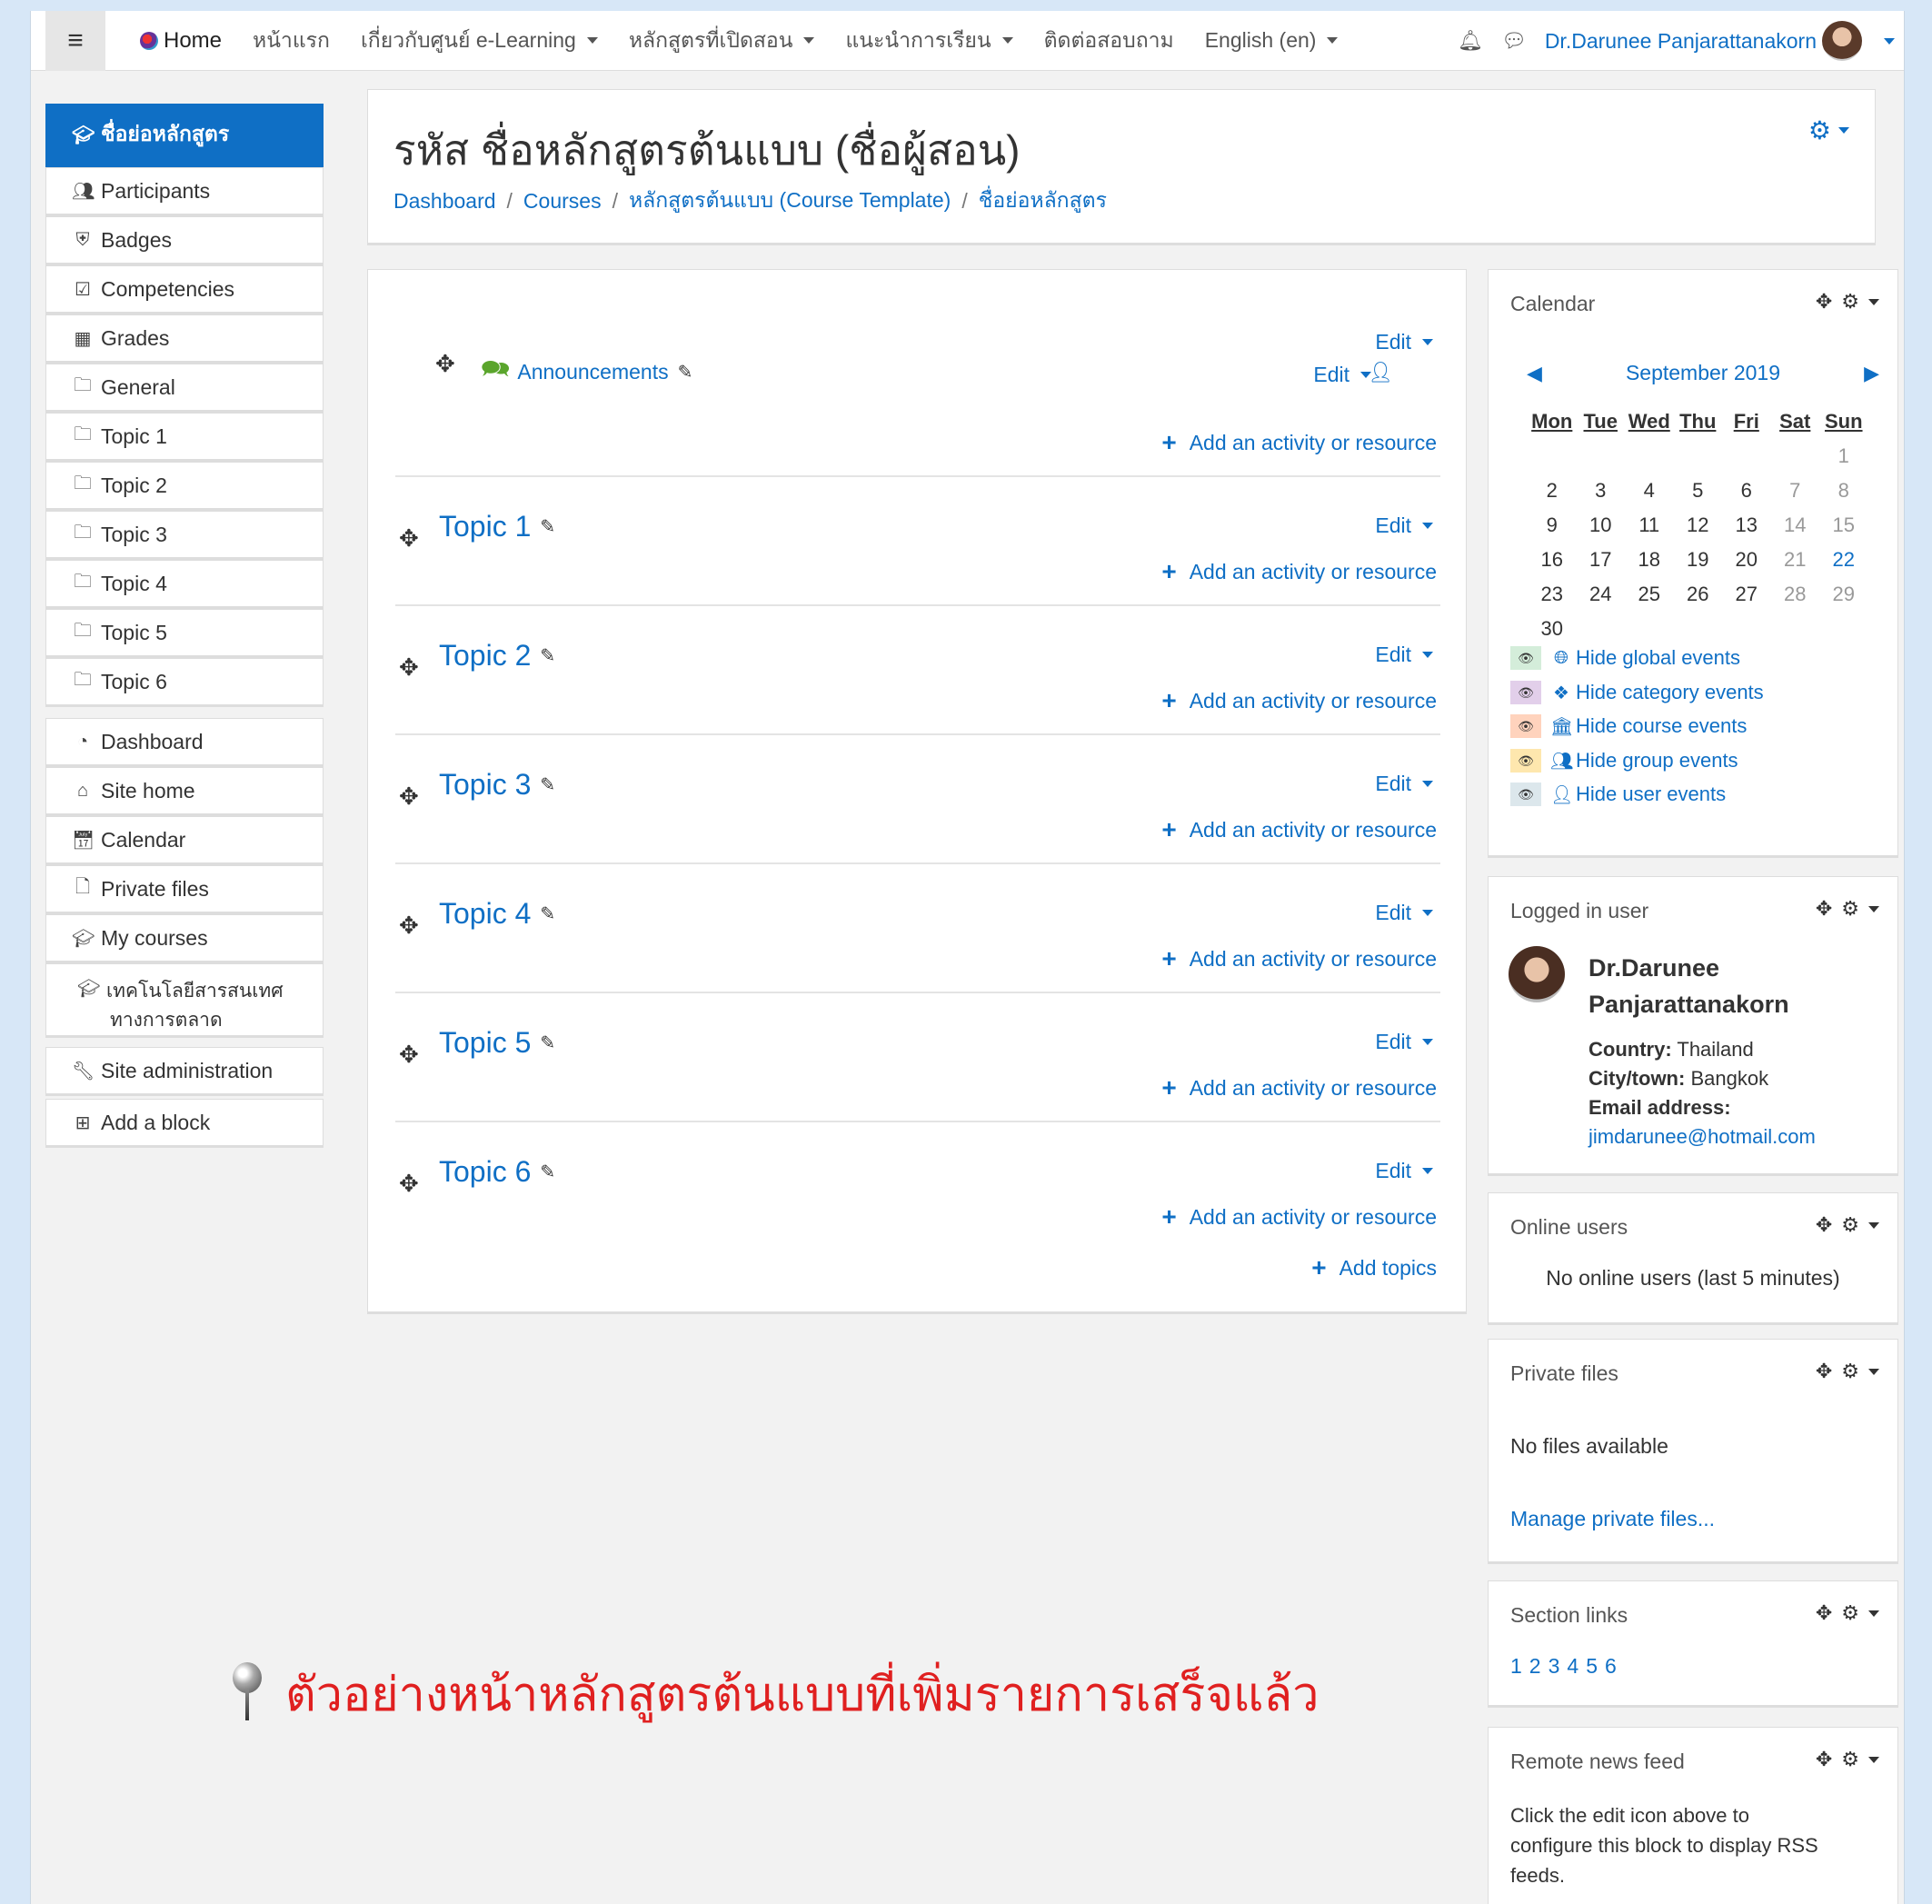 The image size is (1932, 1904). I want to click on nav-item-courses: หลักสูตรที่เปิดสอน, so click(722, 41).